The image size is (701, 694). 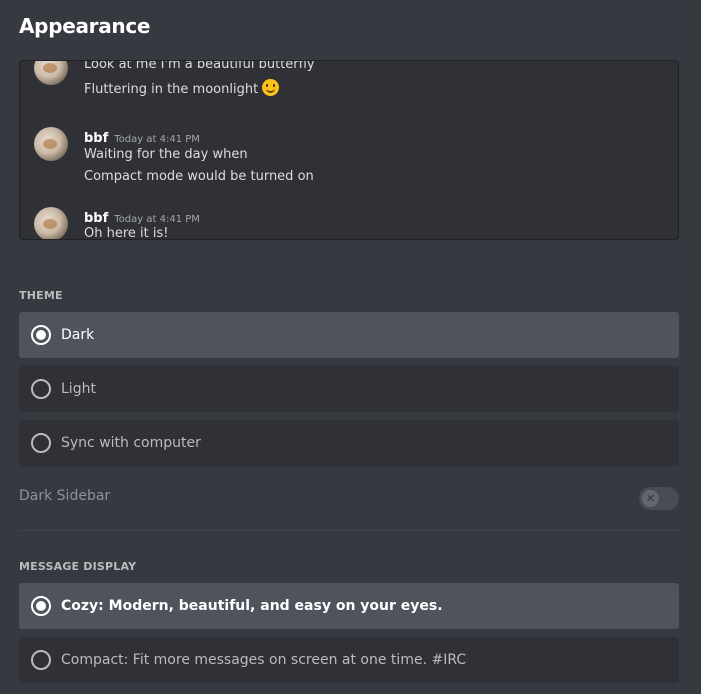 I want to click on option-label: Sync with computer, so click(x=131, y=443).